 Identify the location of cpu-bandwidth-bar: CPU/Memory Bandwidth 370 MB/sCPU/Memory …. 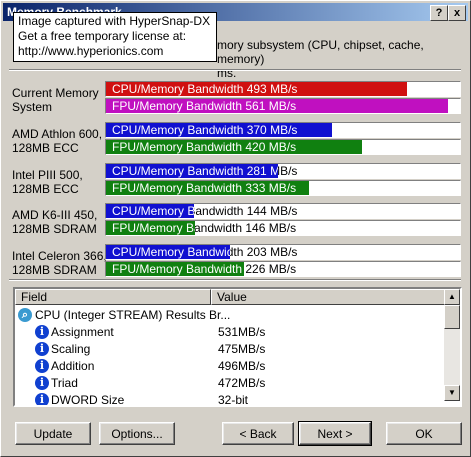
(283, 130).